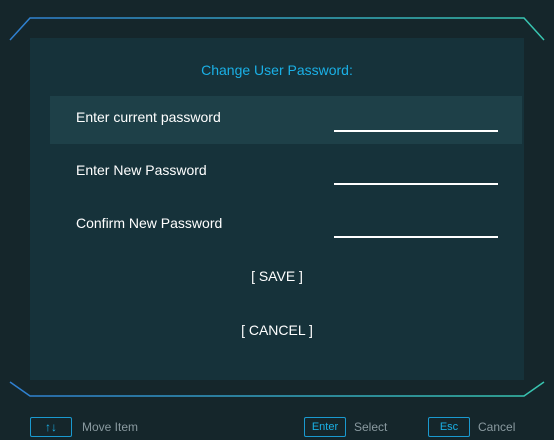 The height and width of the screenshot is (440, 554). Describe the element at coordinates (416, 131) in the screenshot. I see `current-password-input` at that location.